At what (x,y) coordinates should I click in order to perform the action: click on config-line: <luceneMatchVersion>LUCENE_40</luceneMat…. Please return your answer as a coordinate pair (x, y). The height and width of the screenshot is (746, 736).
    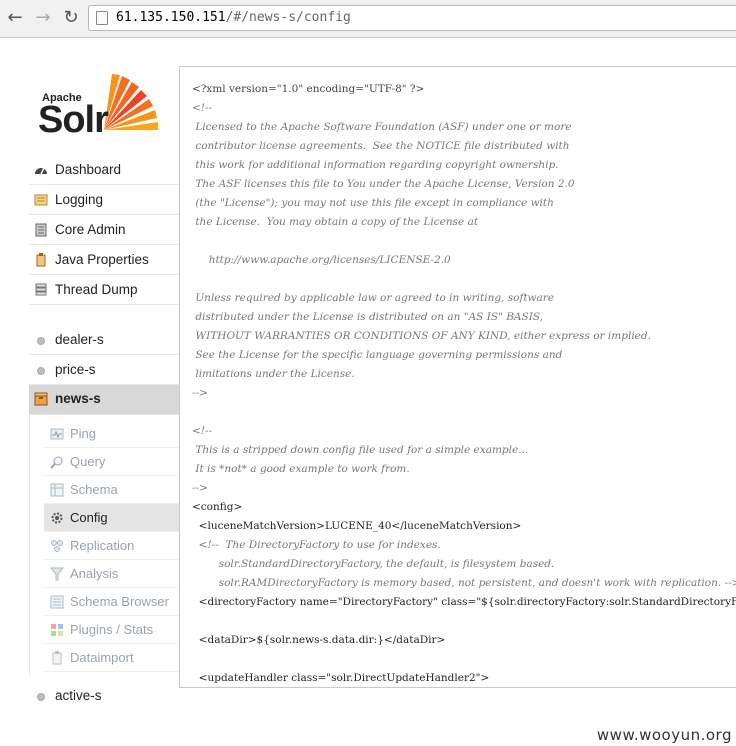
    Looking at the image, I should click on (357, 526).